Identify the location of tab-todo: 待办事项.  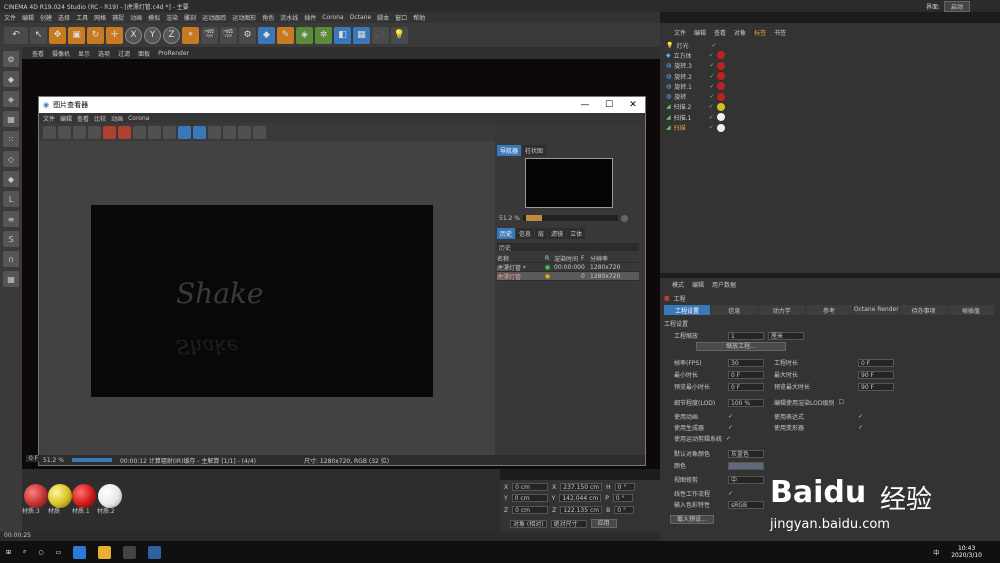
(923, 310).